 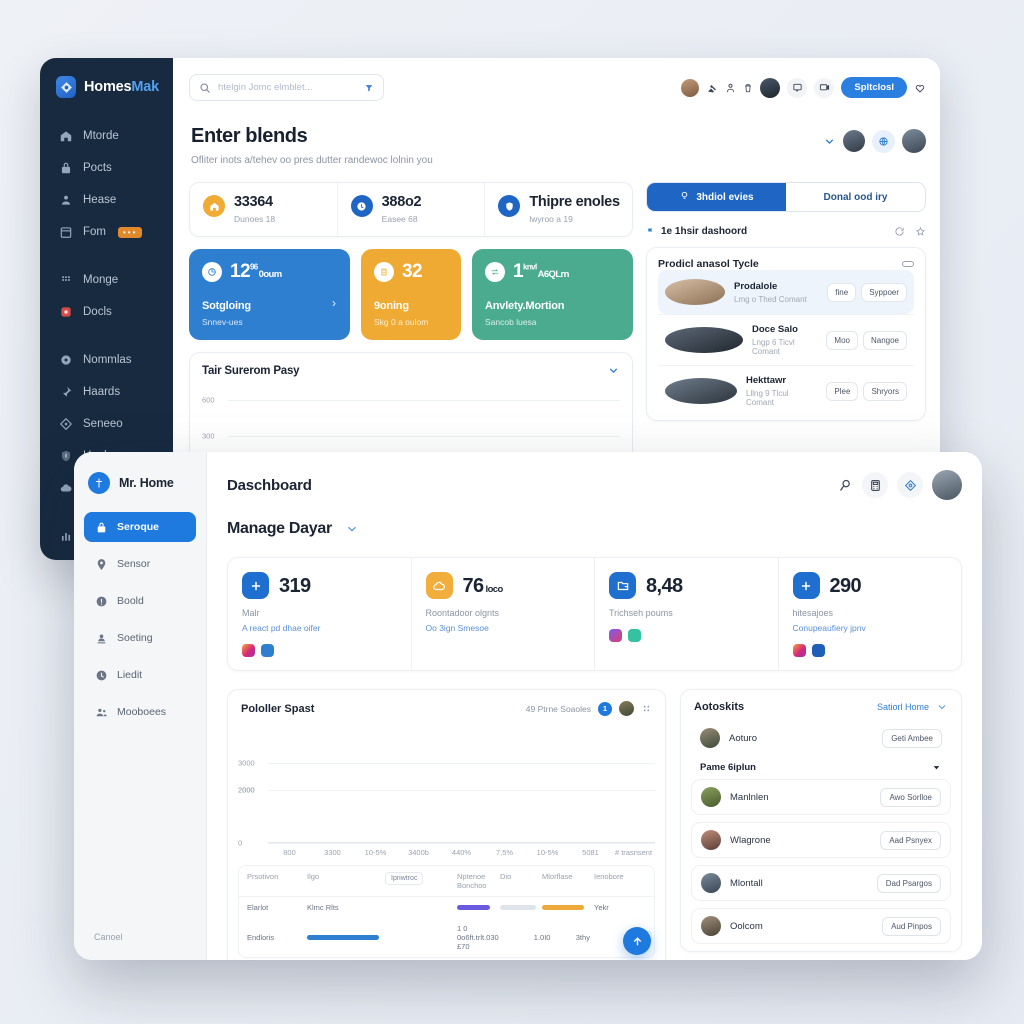 What do you see at coordinates (821, 797) in the screenshot?
I see `activity-row: Manlnlen Awo Sorlloe` at bounding box center [821, 797].